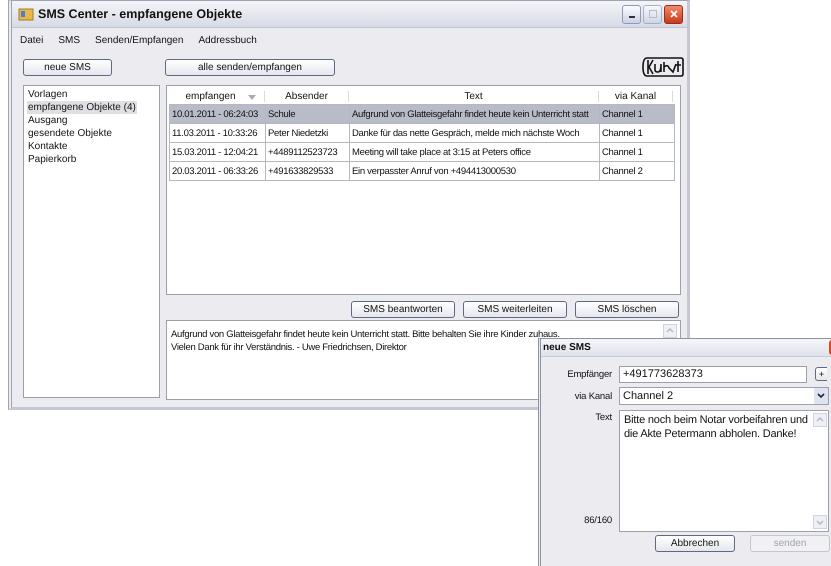 This screenshot has height=566, width=831. I want to click on column-header: Absender, so click(307, 96).